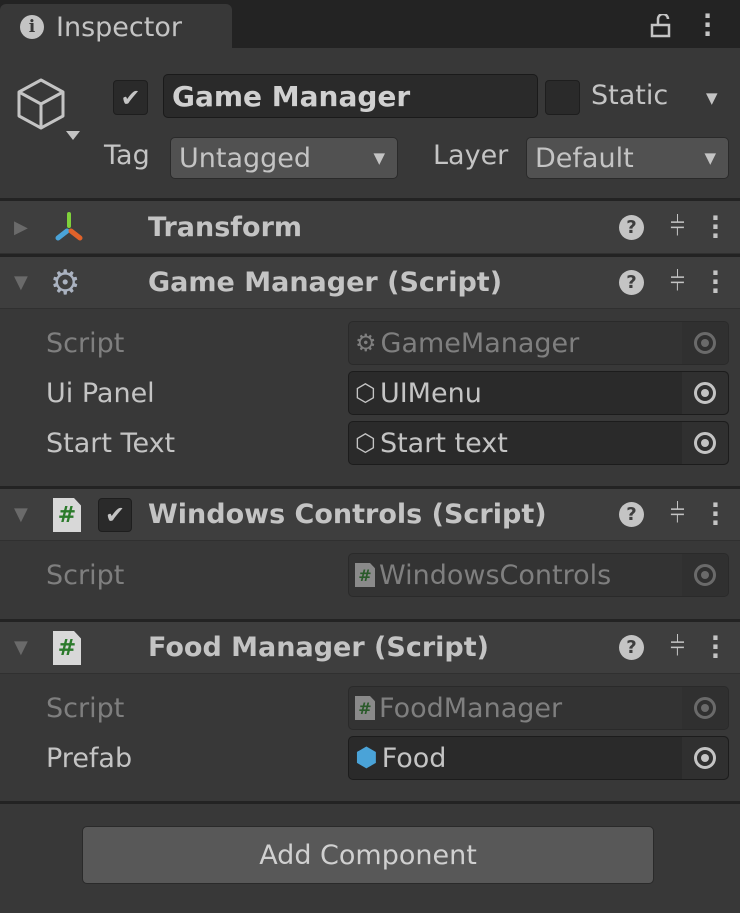 The width and height of the screenshot is (740, 913). What do you see at coordinates (471, 708) in the screenshot?
I see `field-value: FoodManager` at bounding box center [471, 708].